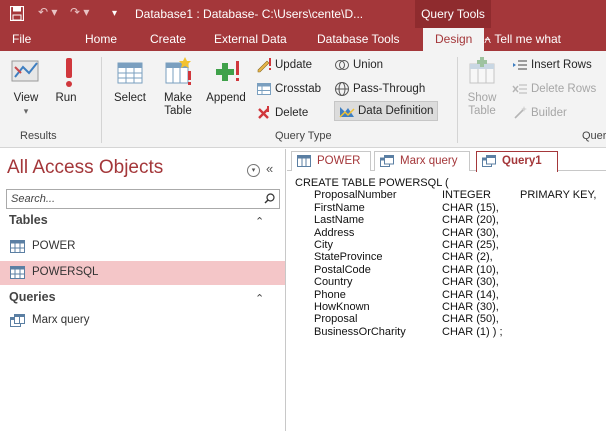  What do you see at coordinates (178, 98) in the screenshot?
I see `make-label: Make` at bounding box center [178, 98].